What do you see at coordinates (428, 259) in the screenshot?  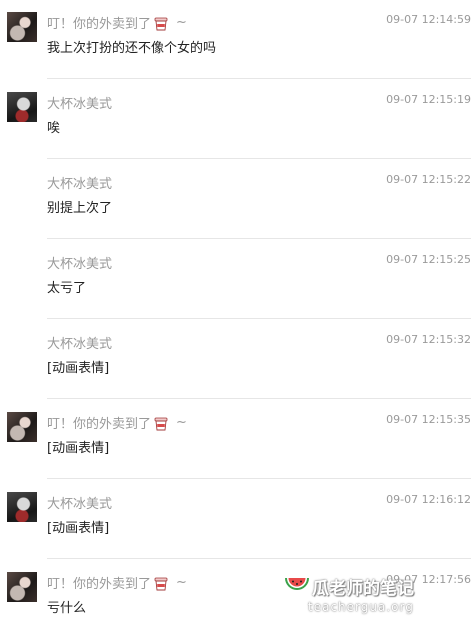 I see `message-time: 09-07 12:15:25` at bounding box center [428, 259].